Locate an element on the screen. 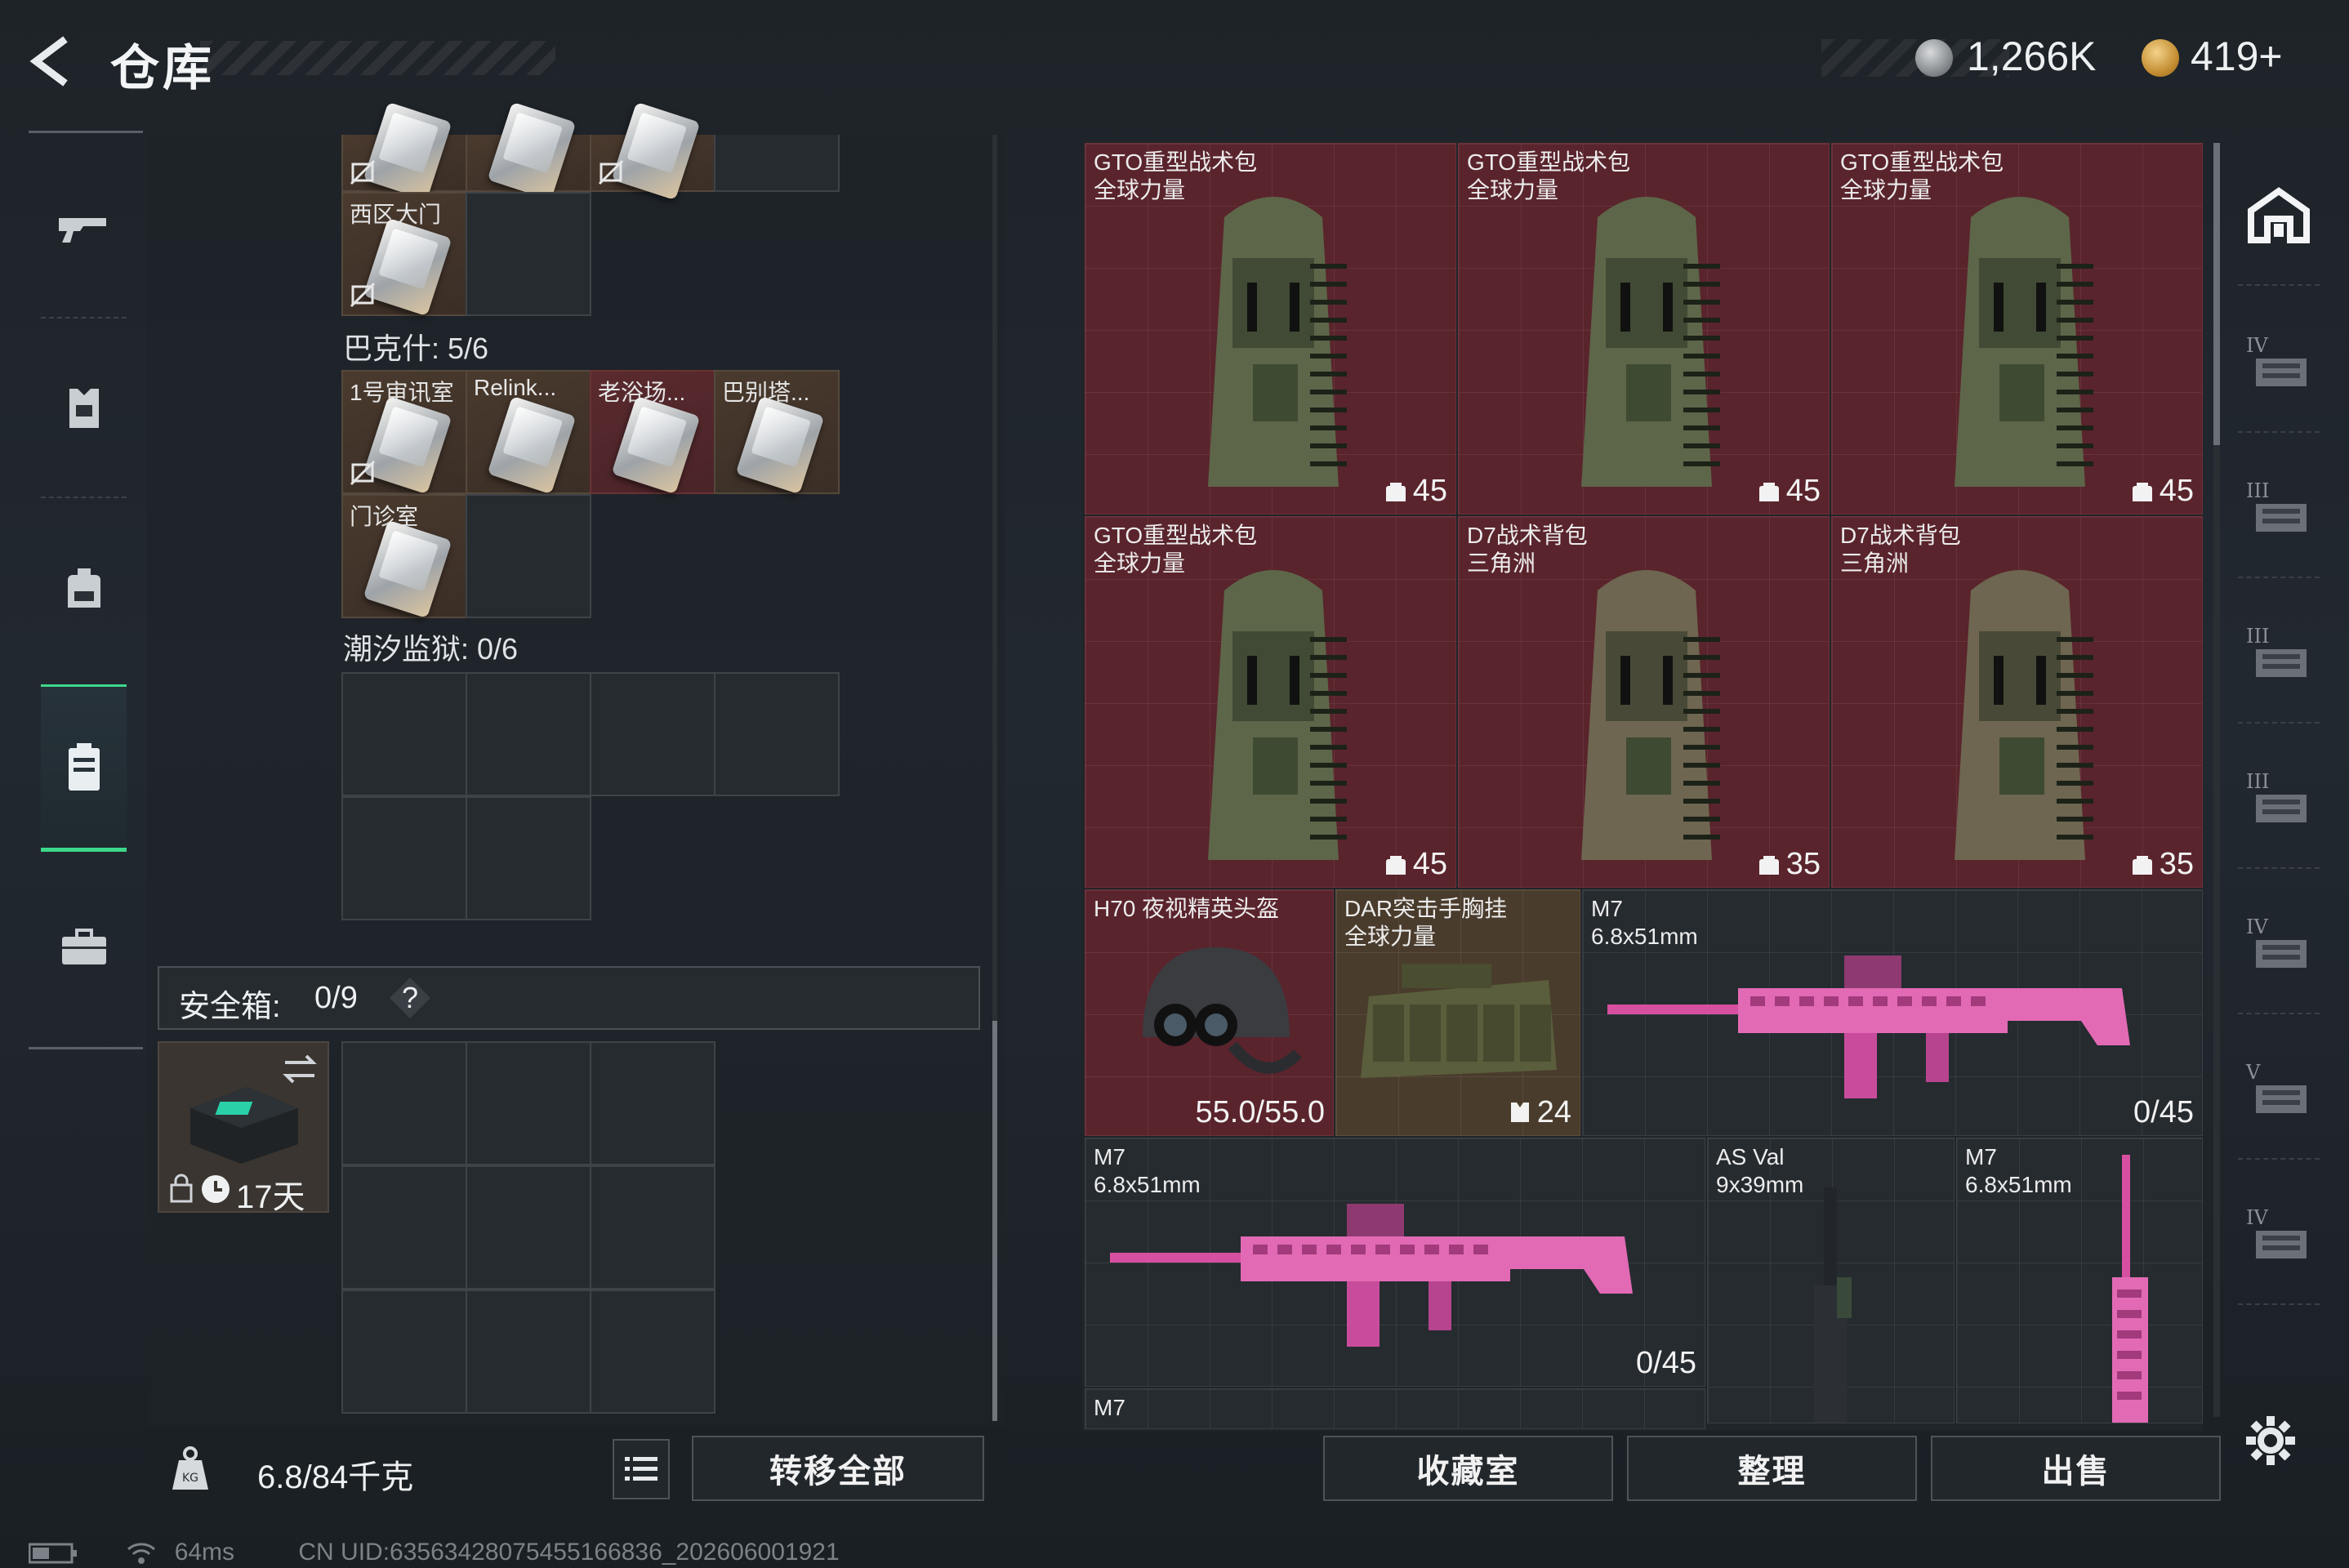 The height and width of the screenshot is (1568, 2349). swap-icon is located at coordinates (299, 1069).